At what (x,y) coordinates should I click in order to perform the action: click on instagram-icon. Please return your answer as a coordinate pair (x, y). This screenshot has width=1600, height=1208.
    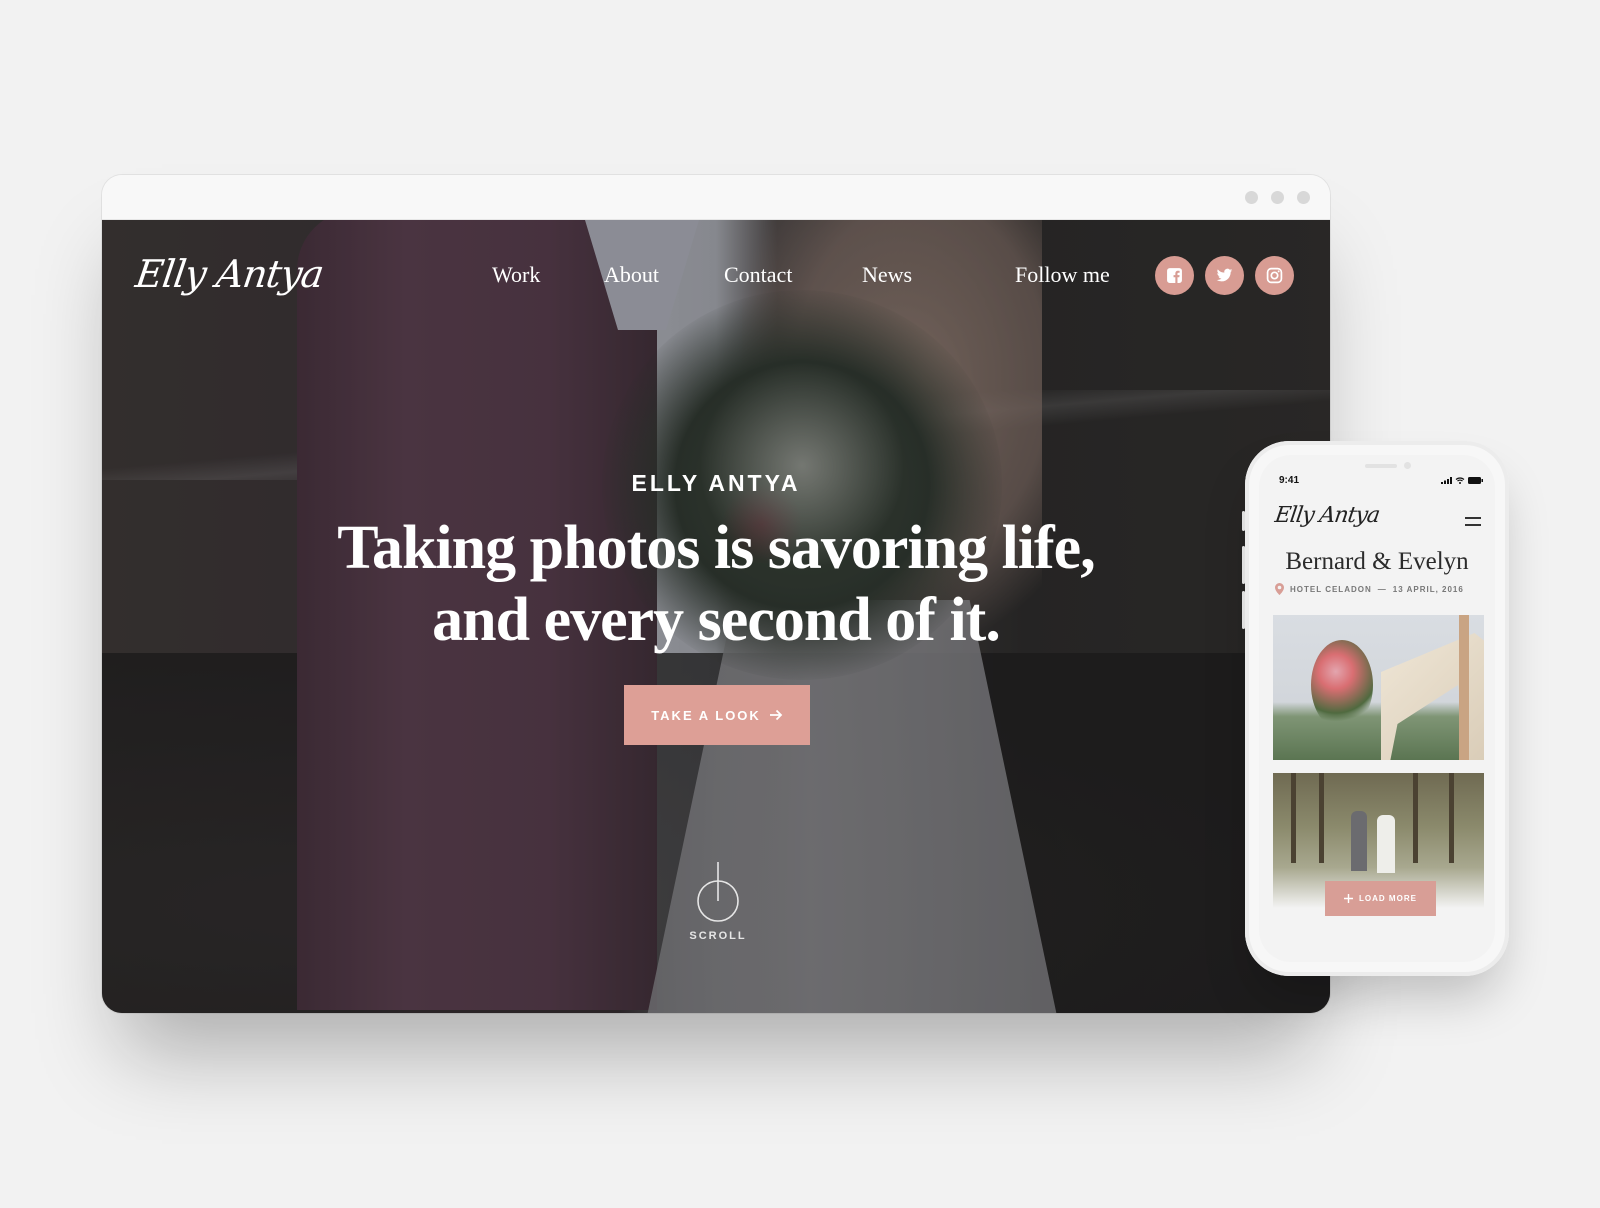
    Looking at the image, I should click on (1274, 275).